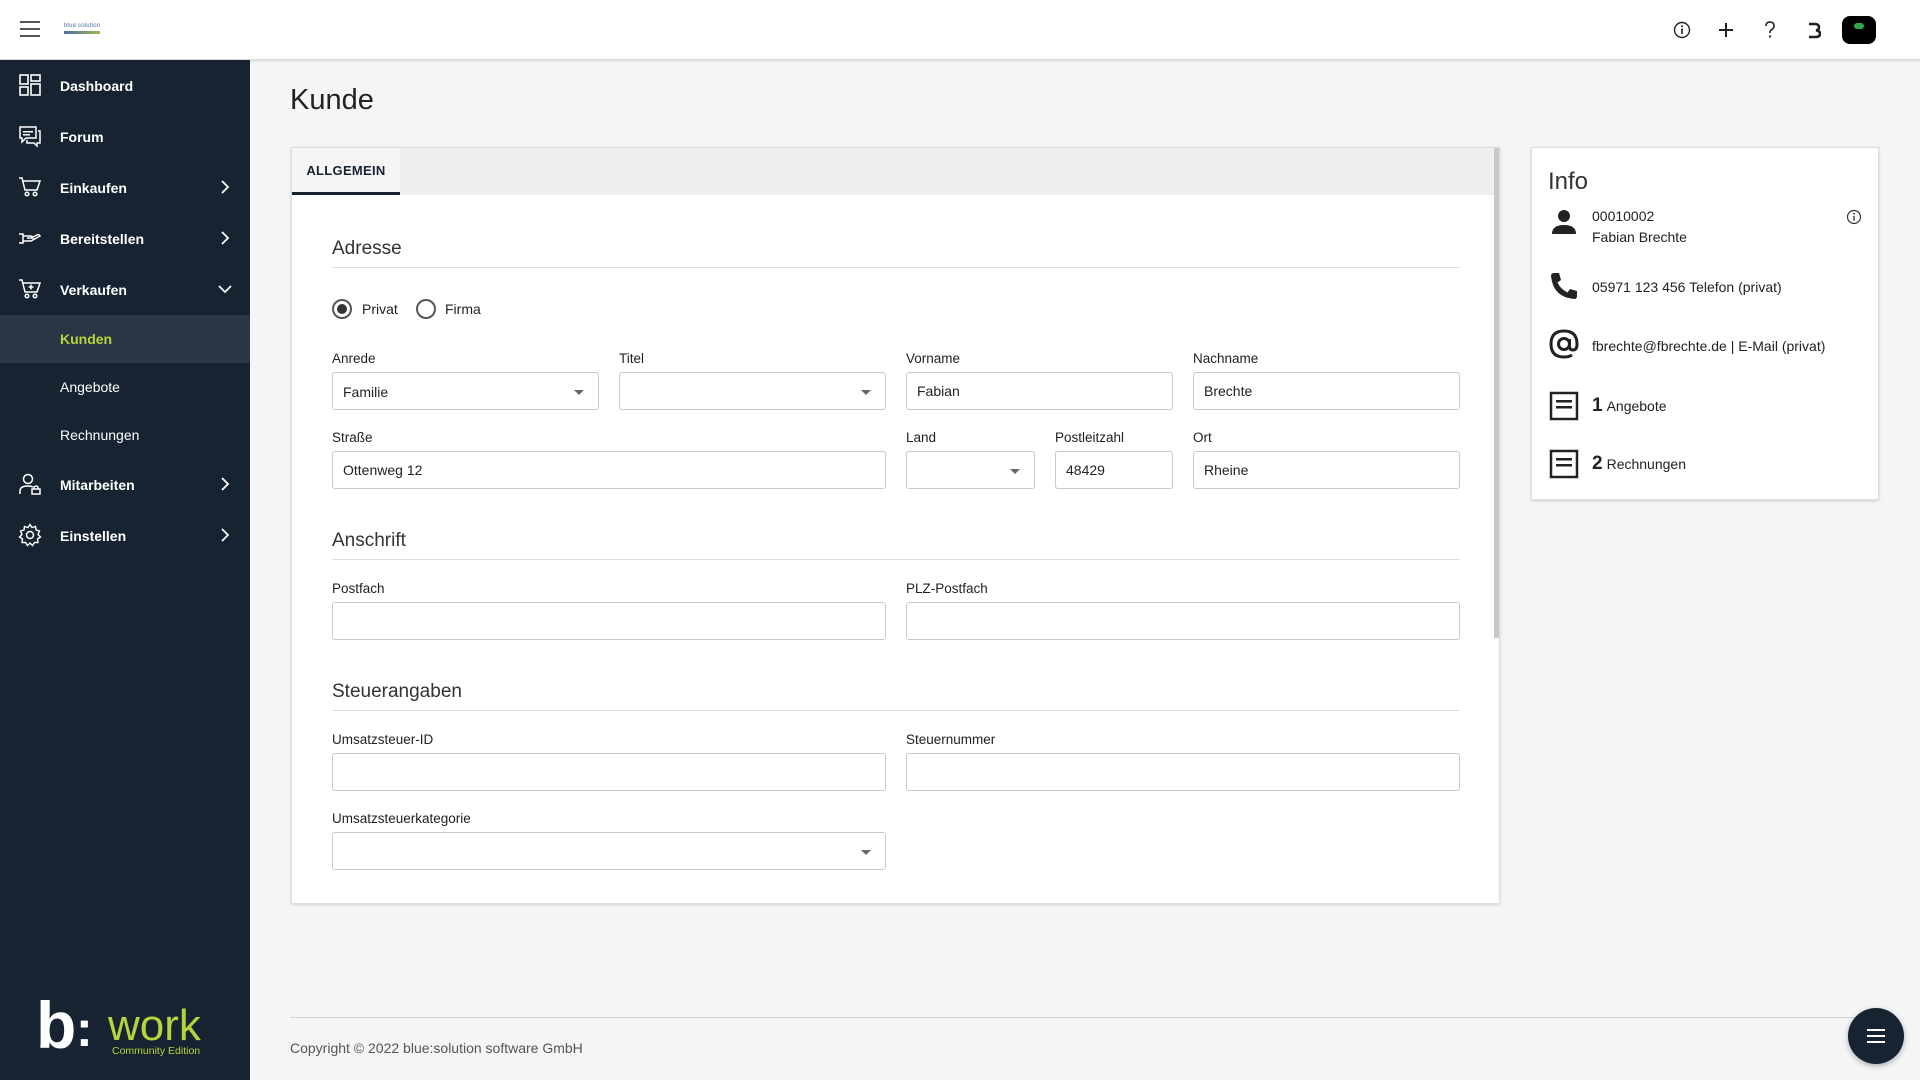 Image resolution: width=1920 pixels, height=1080 pixels. What do you see at coordinates (752, 391) in the screenshot?
I see `titel-select` at bounding box center [752, 391].